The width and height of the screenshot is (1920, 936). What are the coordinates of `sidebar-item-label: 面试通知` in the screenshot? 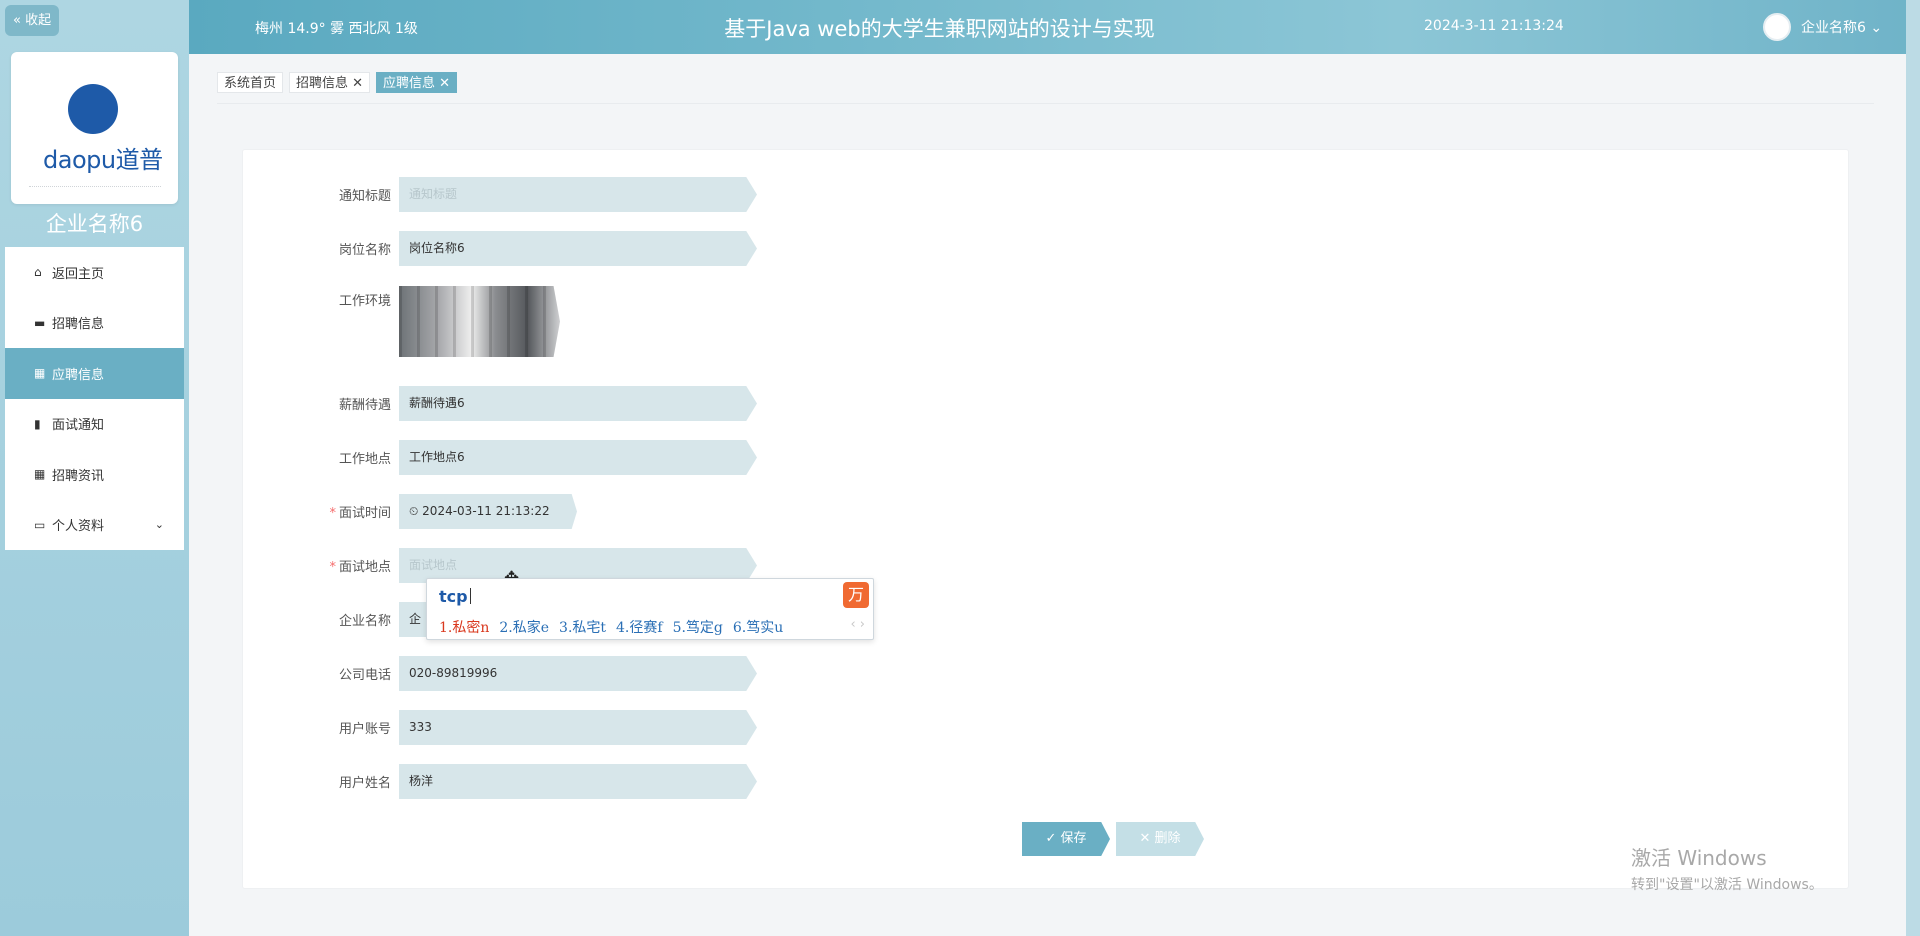 It's located at (78, 426).